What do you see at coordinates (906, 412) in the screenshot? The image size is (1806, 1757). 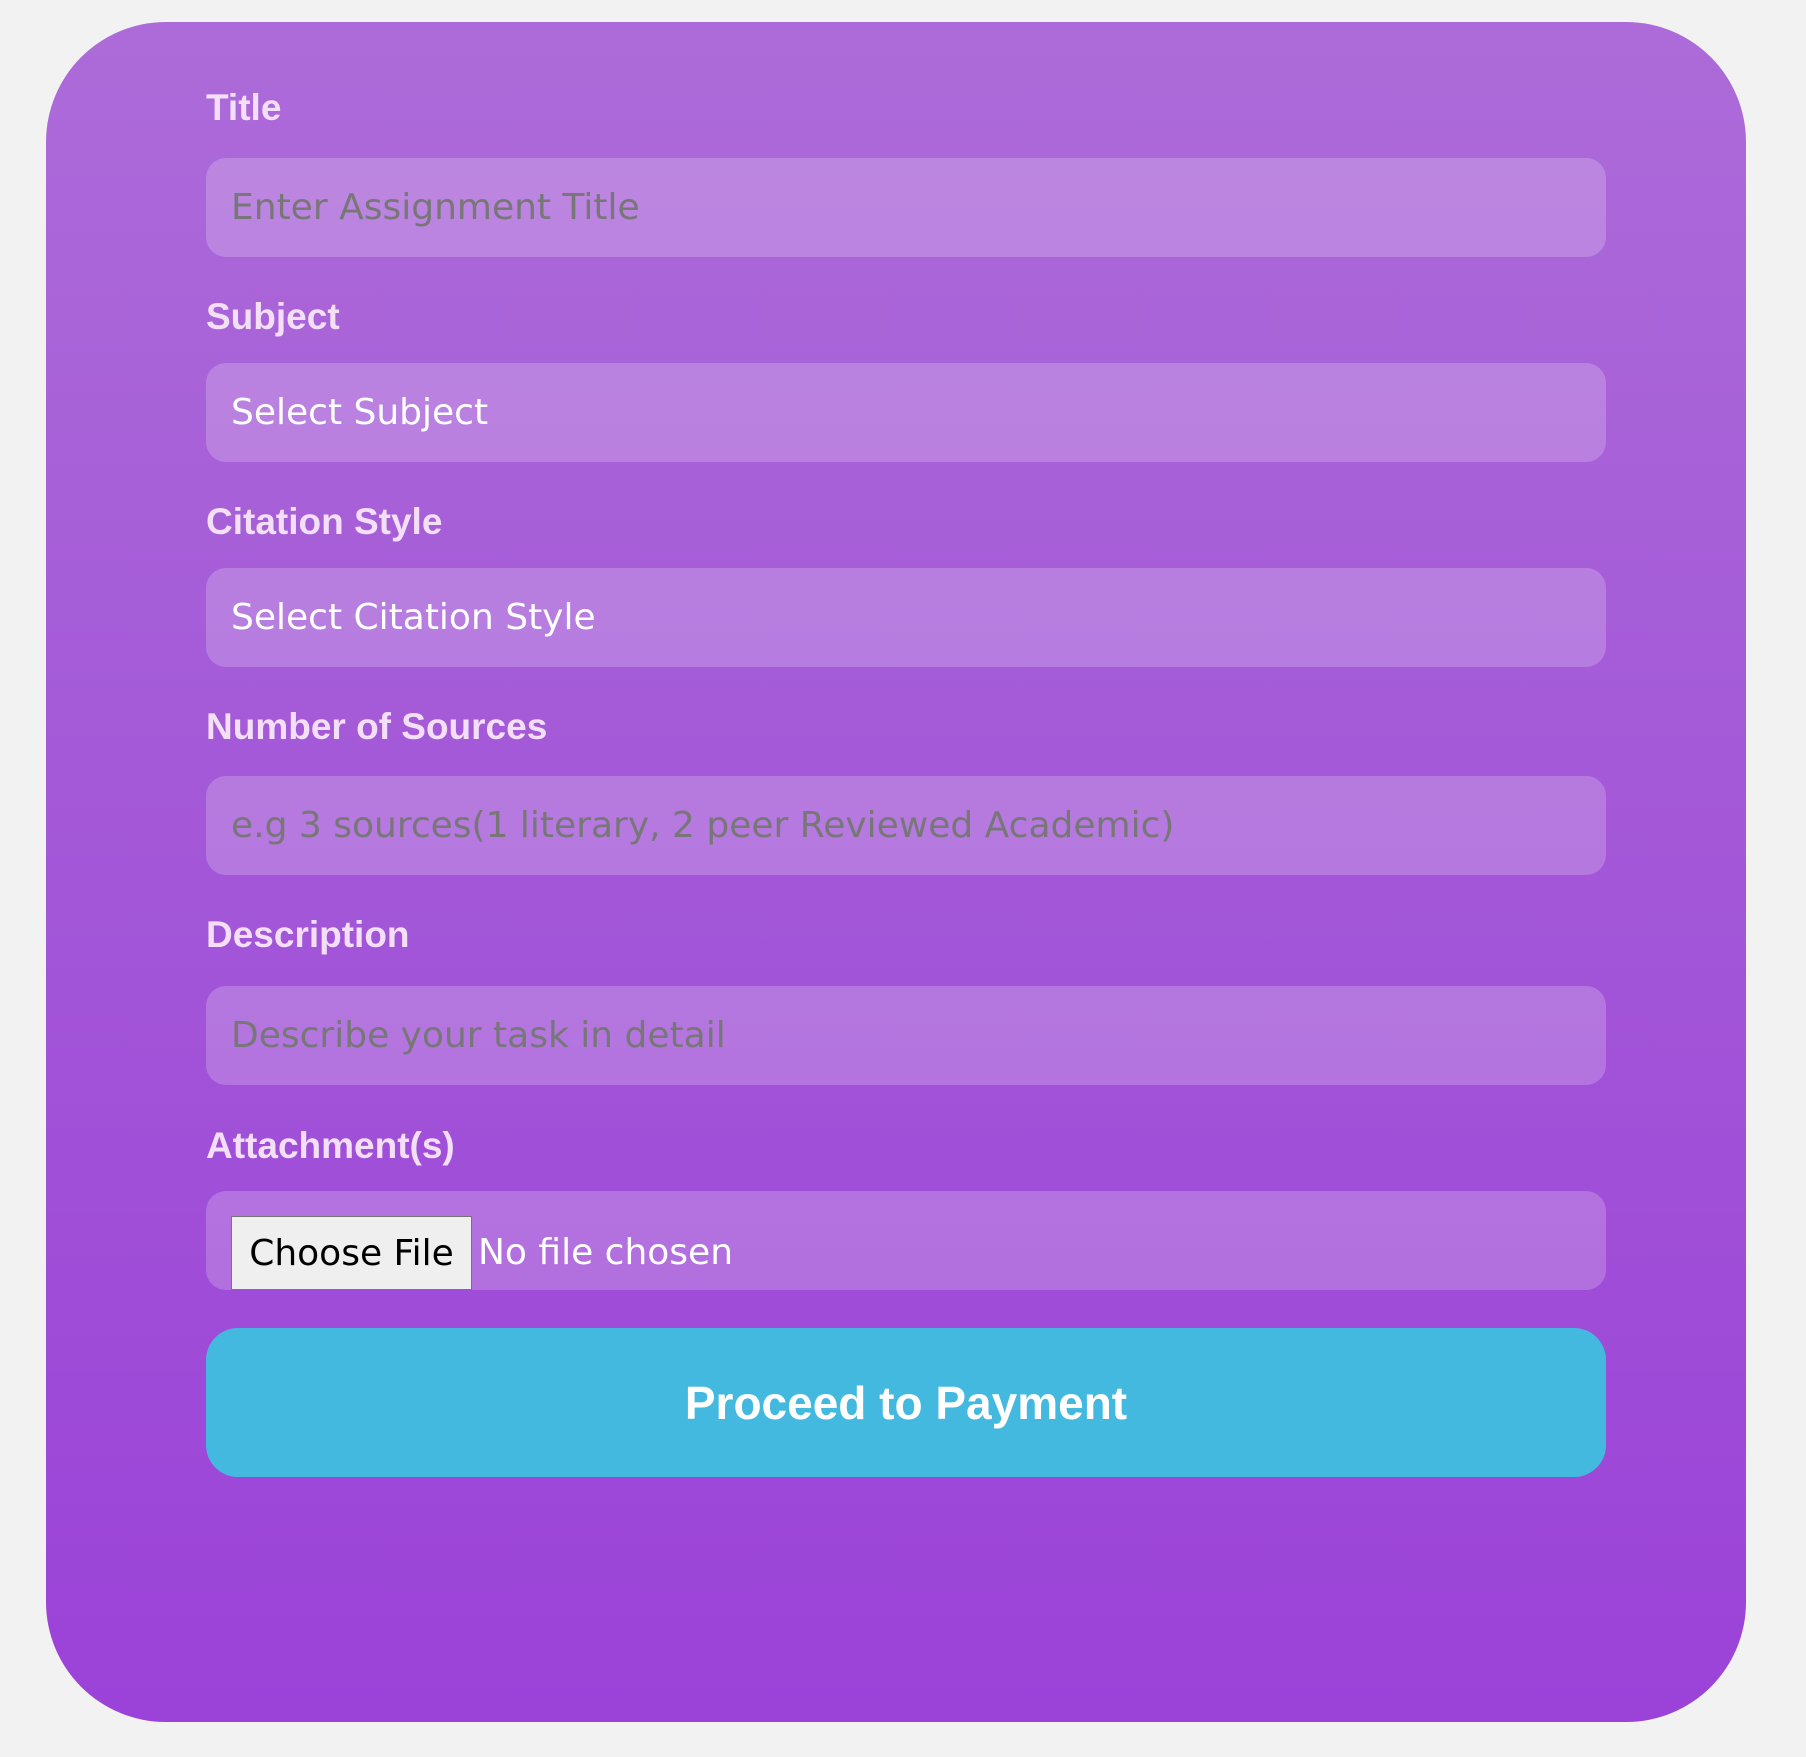 I see `subject-select: Select Subject` at bounding box center [906, 412].